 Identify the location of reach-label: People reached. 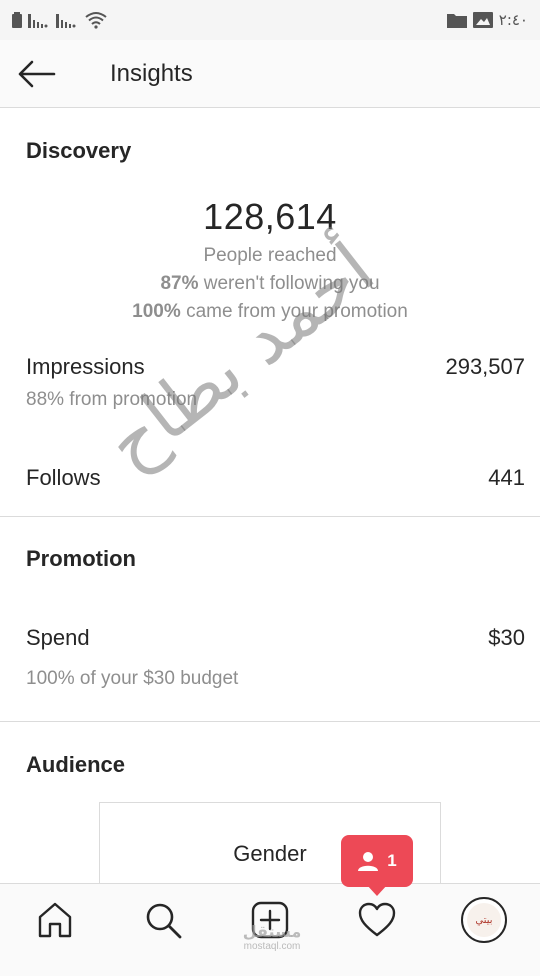
(270, 255).